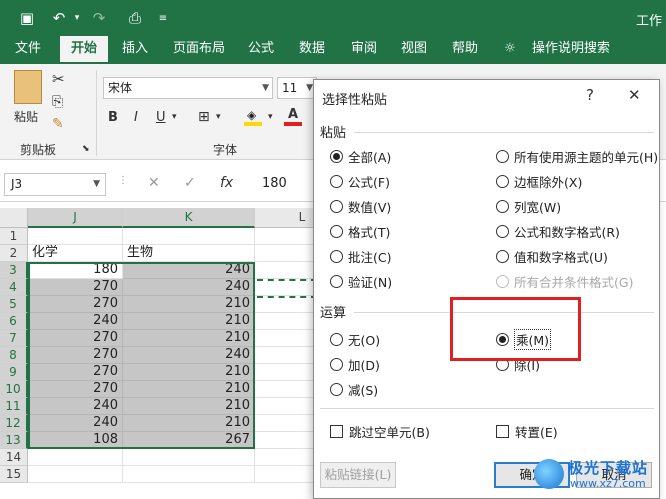 This screenshot has height=499, width=666. What do you see at coordinates (355, 364) in the screenshot?
I see `operation-option-add: 加(D)` at bounding box center [355, 364].